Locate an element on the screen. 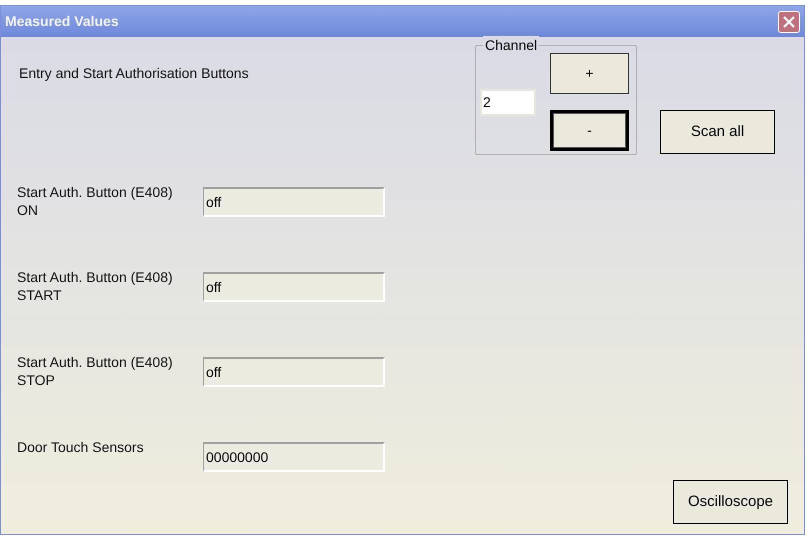 The image size is (810, 541). close-icon is located at coordinates (789, 22).